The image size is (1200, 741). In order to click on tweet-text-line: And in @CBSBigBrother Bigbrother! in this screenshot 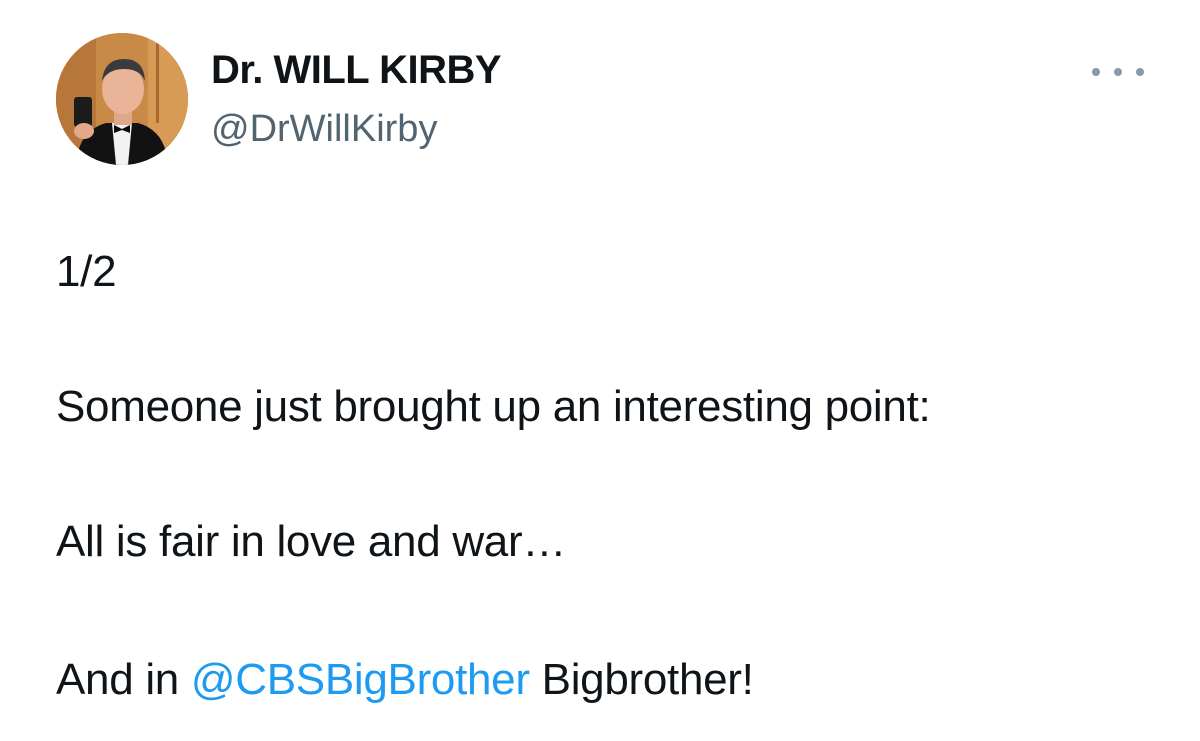, I will do `click(405, 680)`.